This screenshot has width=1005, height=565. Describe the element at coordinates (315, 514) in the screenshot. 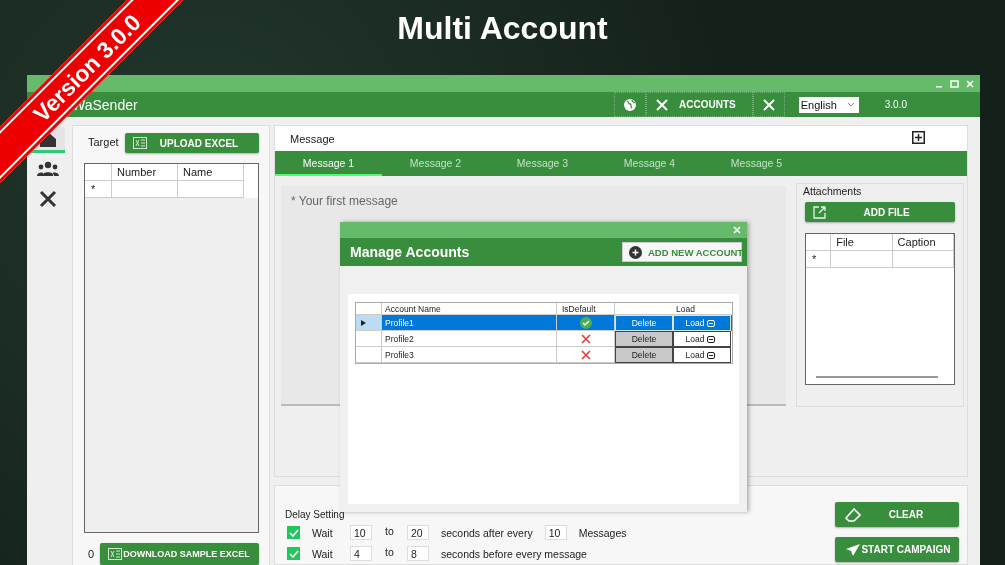

I see `delay-settings-label: Delay Setting` at that location.